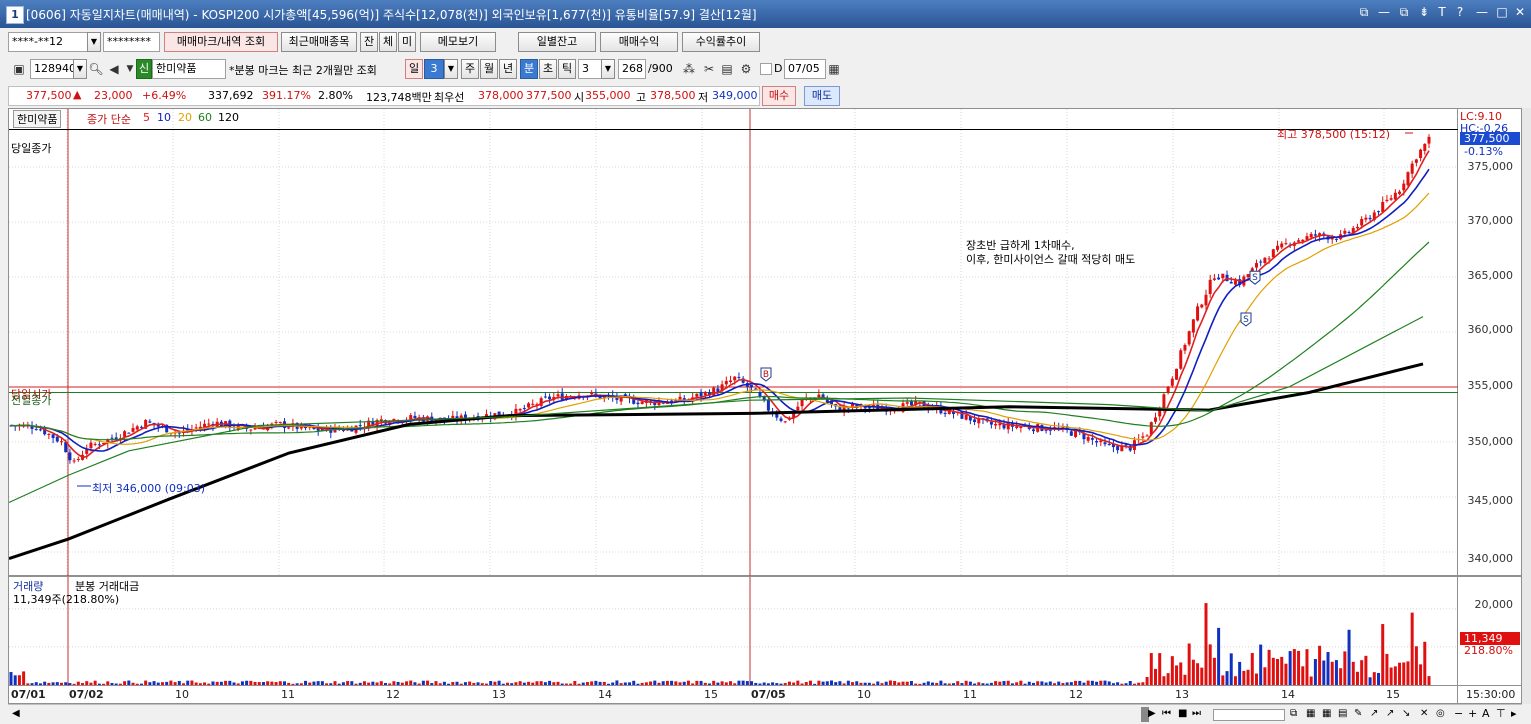  What do you see at coordinates (639, 42) in the screenshot?
I see `trade-profit-button: 매매수익` at bounding box center [639, 42].